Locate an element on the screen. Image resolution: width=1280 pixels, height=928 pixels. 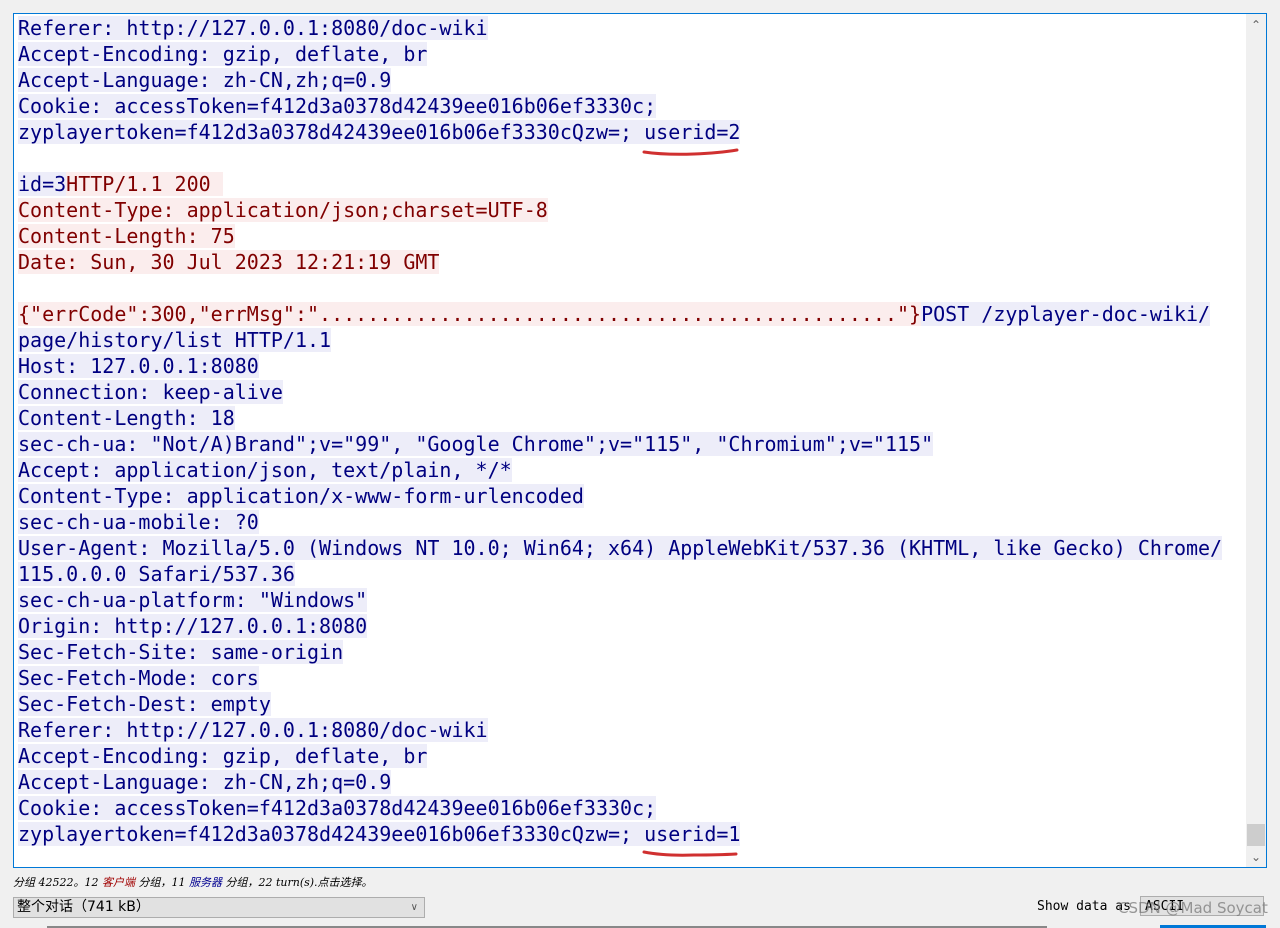
server-data: HTTP/1.1 200 is located at coordinates (144, 184).